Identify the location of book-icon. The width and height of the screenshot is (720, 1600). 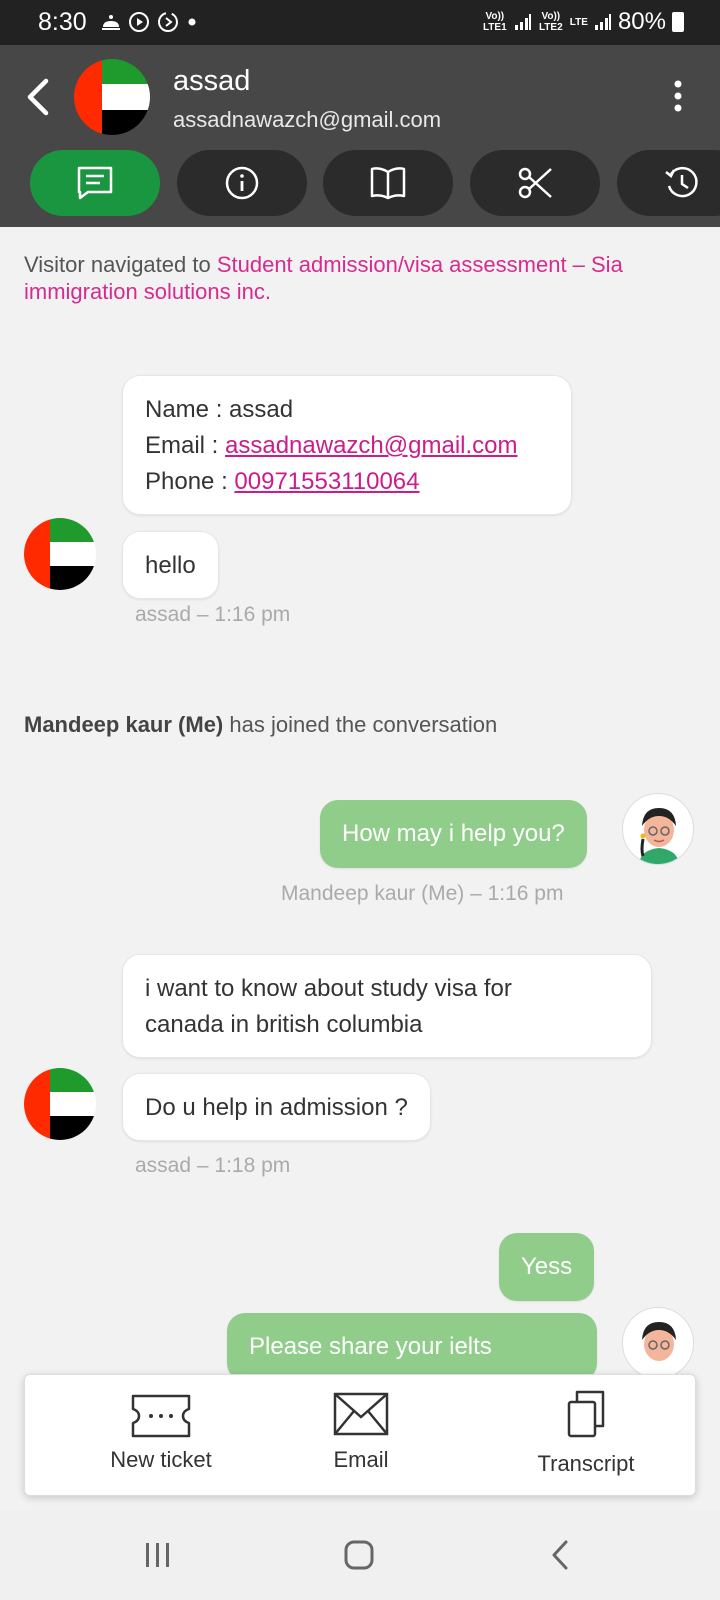
(388, 183).